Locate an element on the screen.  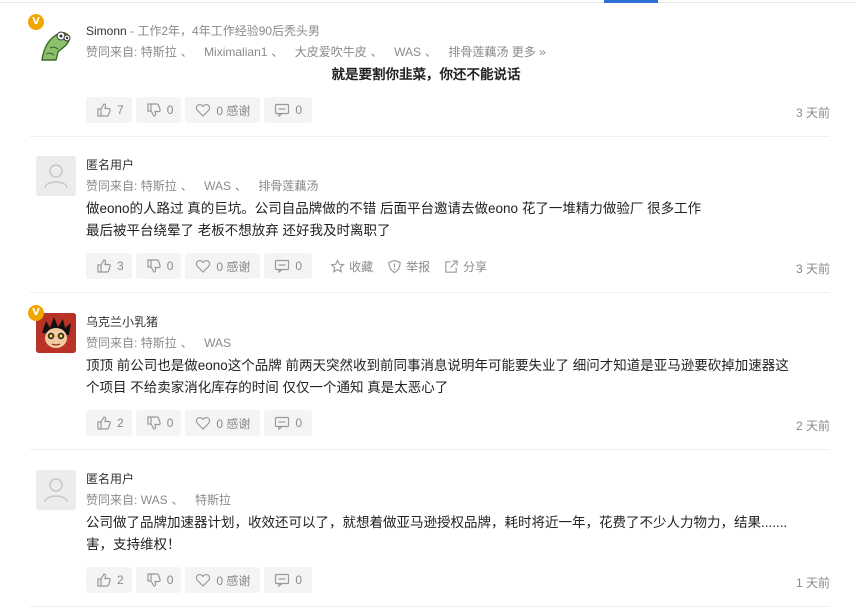
username-link: Simonn is located at coordinates (106, 31).